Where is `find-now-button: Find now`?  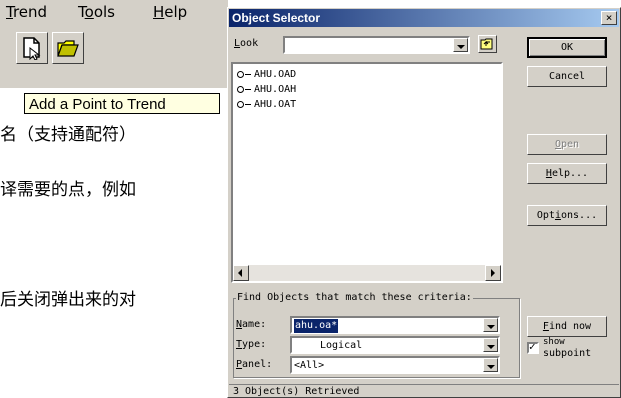 find-now-button: Find now is located at coordinates (567, 326).